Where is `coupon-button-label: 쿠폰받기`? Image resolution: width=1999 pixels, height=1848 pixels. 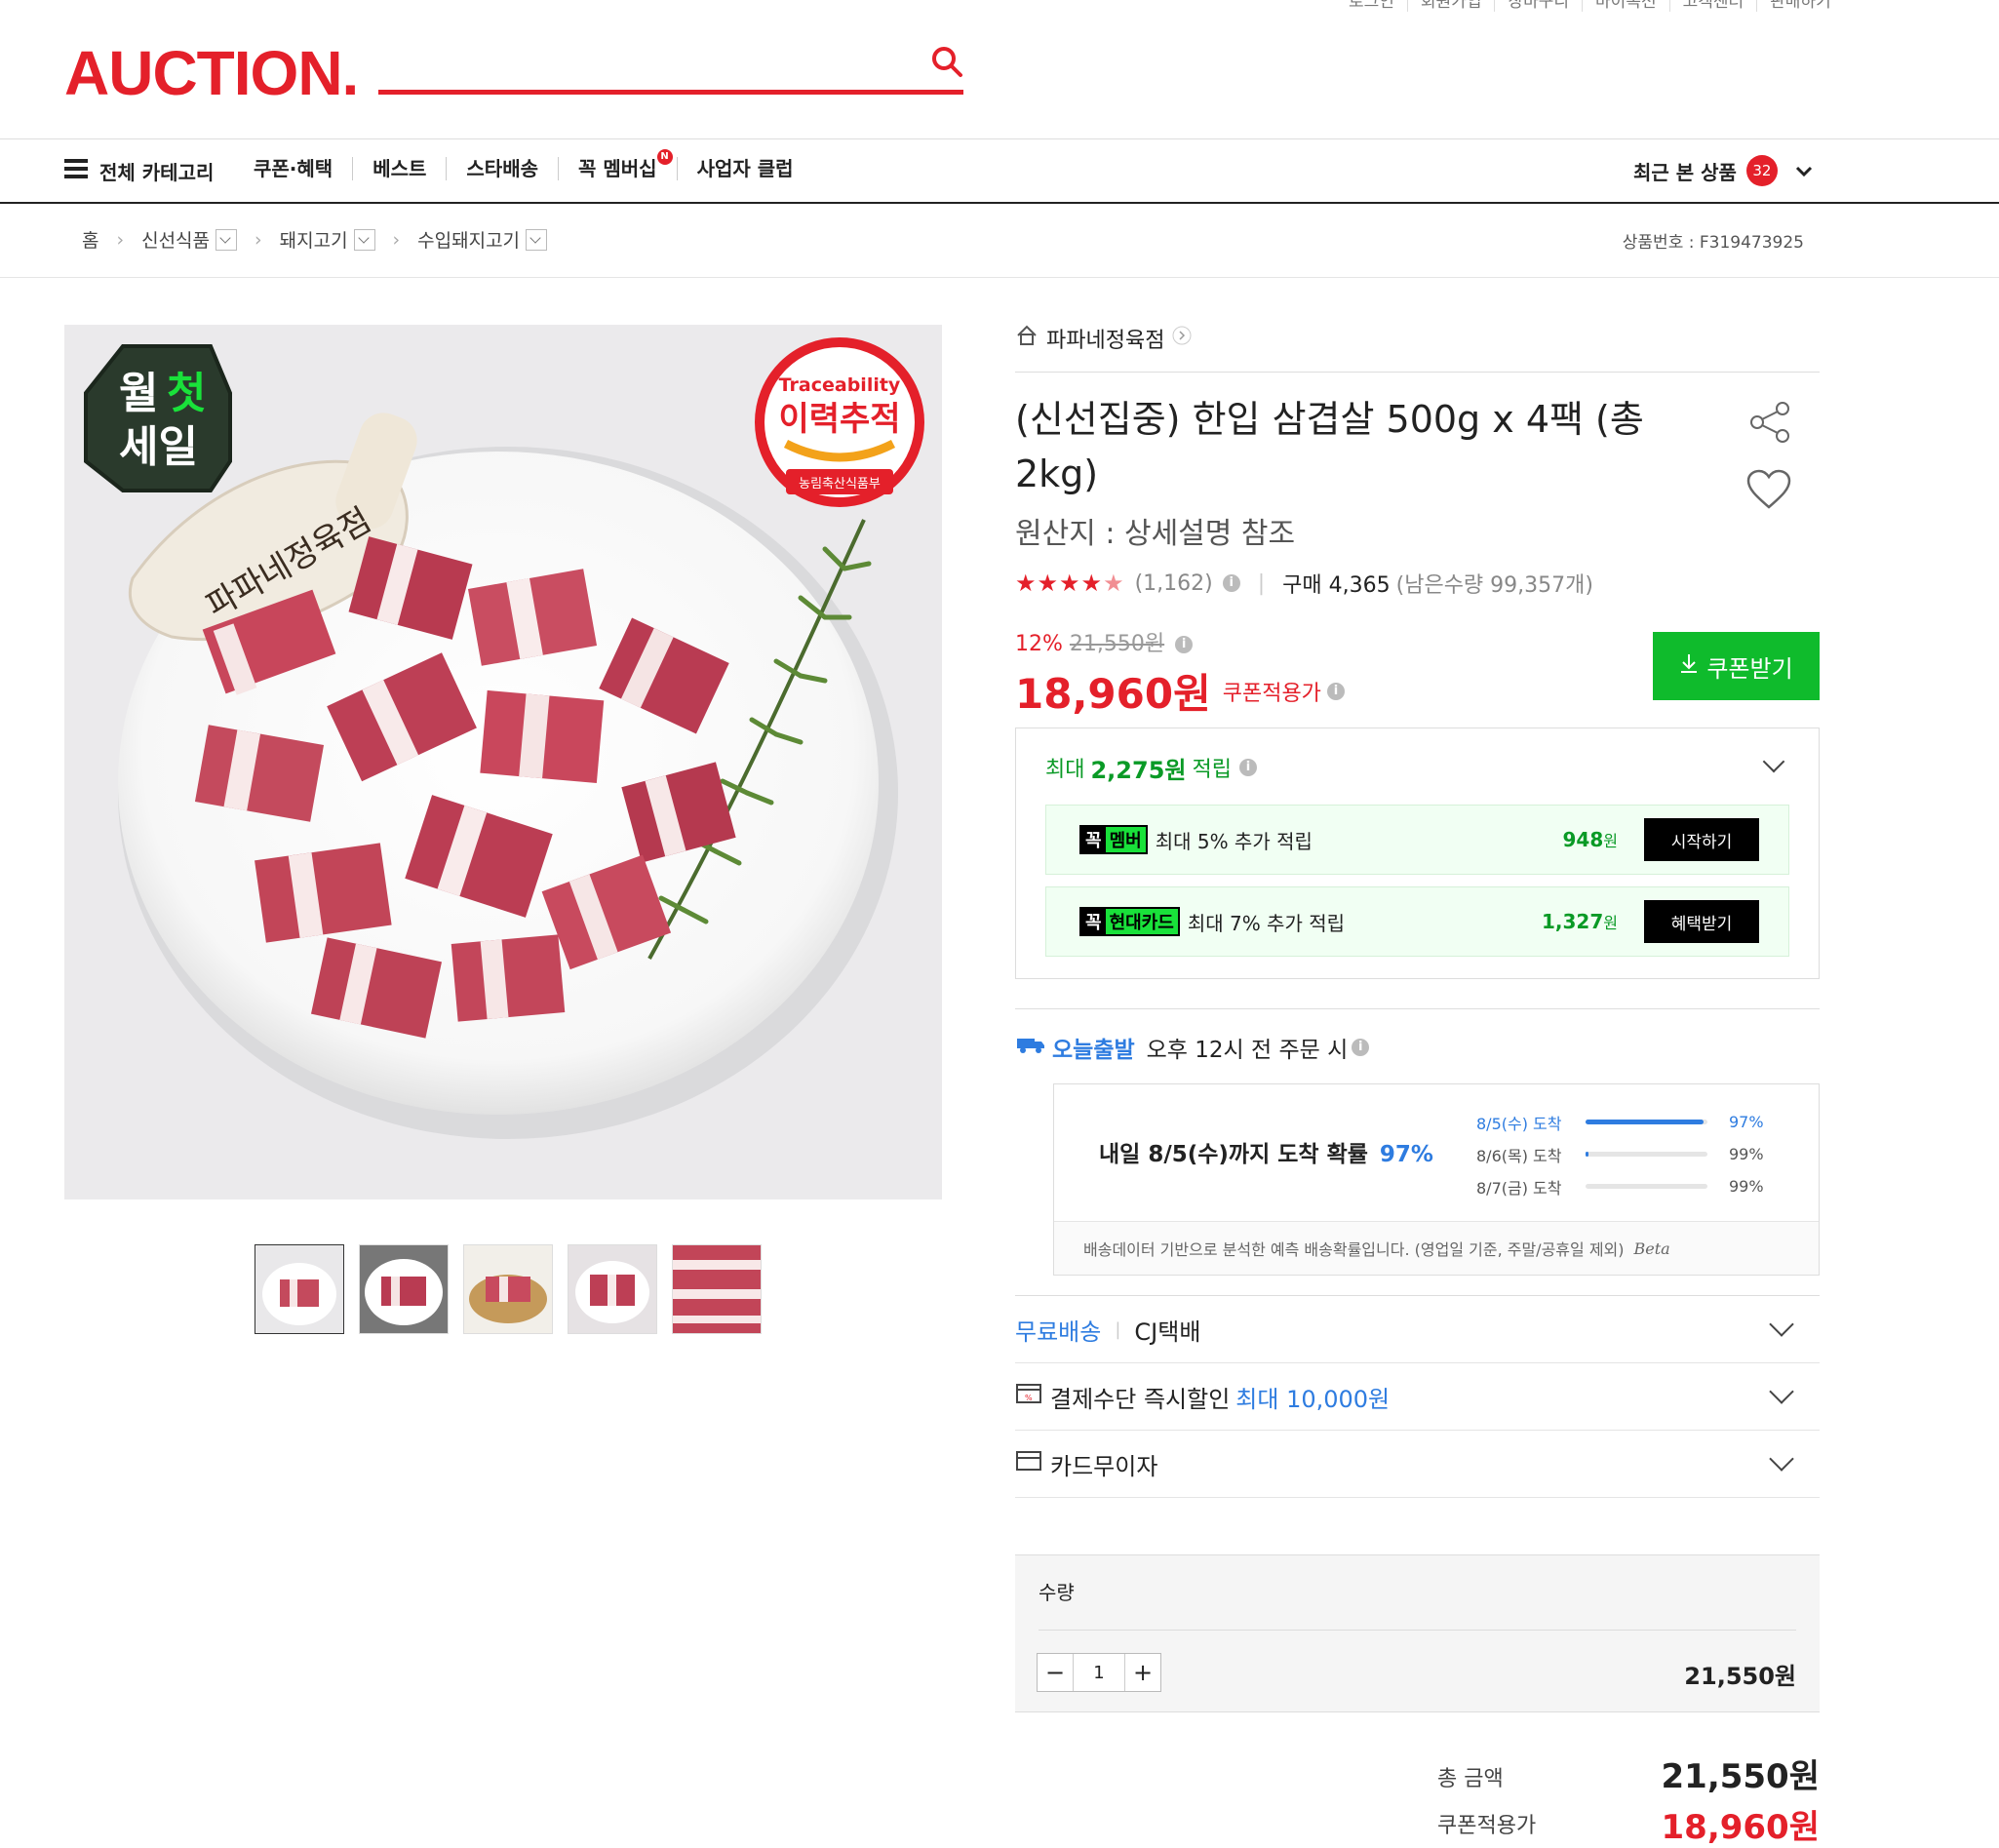
coupon-button-label: 쿠폰받기 is located at coordinates (1749, 668).